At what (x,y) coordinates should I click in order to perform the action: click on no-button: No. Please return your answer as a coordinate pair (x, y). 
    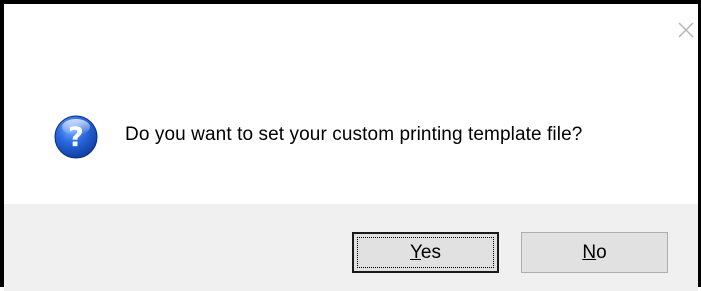
    Looking at the image, I should click on (594, 252).